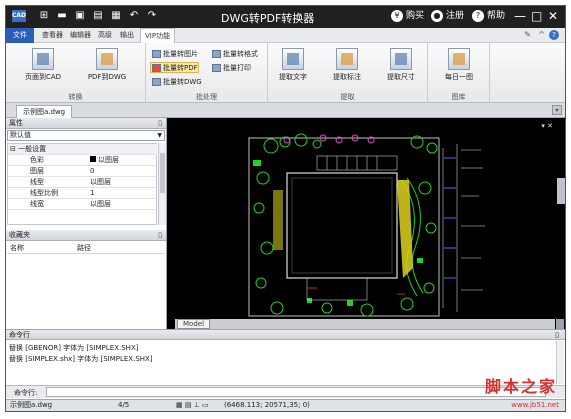  What do you see at coordinates (86, 235) in the screenshot?
I see `favorites-header: 收藏夹 ▯` at bounding box center [86, 235].